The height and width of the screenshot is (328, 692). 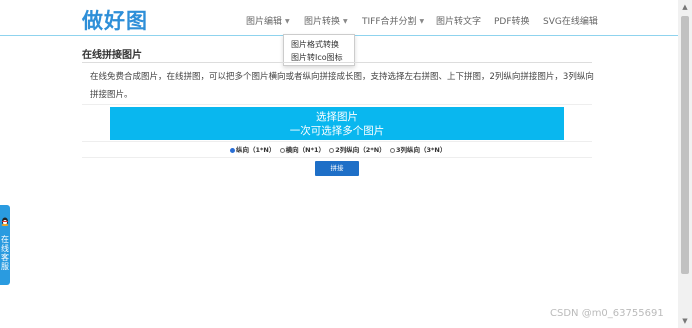 I want to click on select-button-label: 选择图片, so click(x=337, y=117).